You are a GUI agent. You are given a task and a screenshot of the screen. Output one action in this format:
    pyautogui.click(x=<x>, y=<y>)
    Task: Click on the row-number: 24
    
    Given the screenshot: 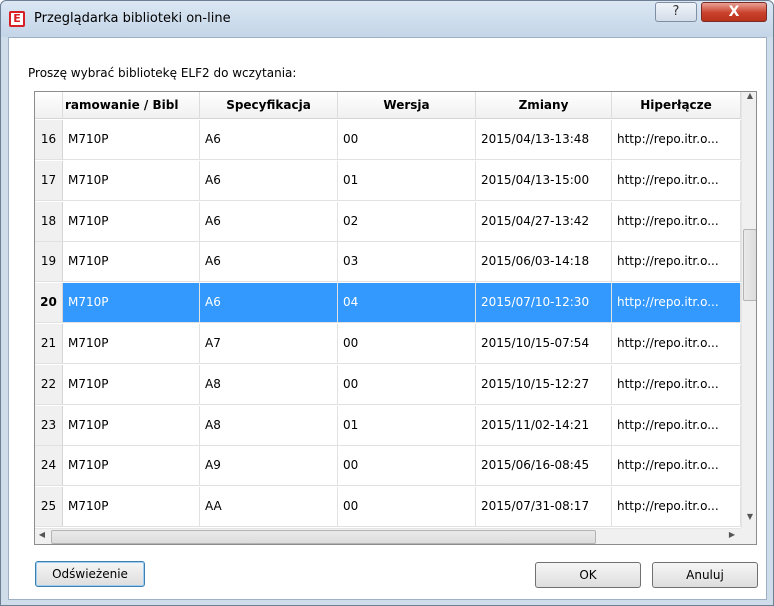 What is the action you would take?
    pyautogui.click(x=49, y=466)
    